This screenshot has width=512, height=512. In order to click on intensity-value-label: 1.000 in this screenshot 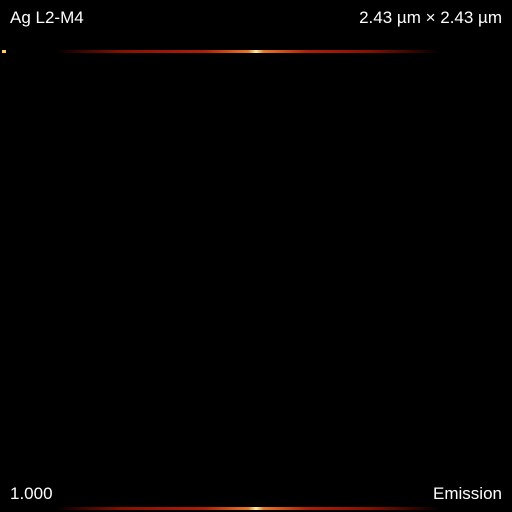, I will do `click(31, 493)`.